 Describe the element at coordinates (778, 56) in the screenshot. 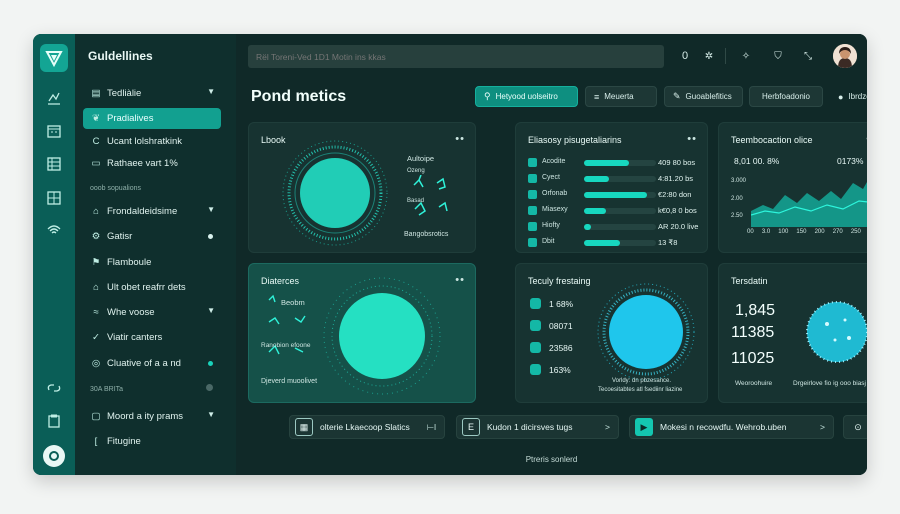

I see `shield-icon: ⛉` at that location.